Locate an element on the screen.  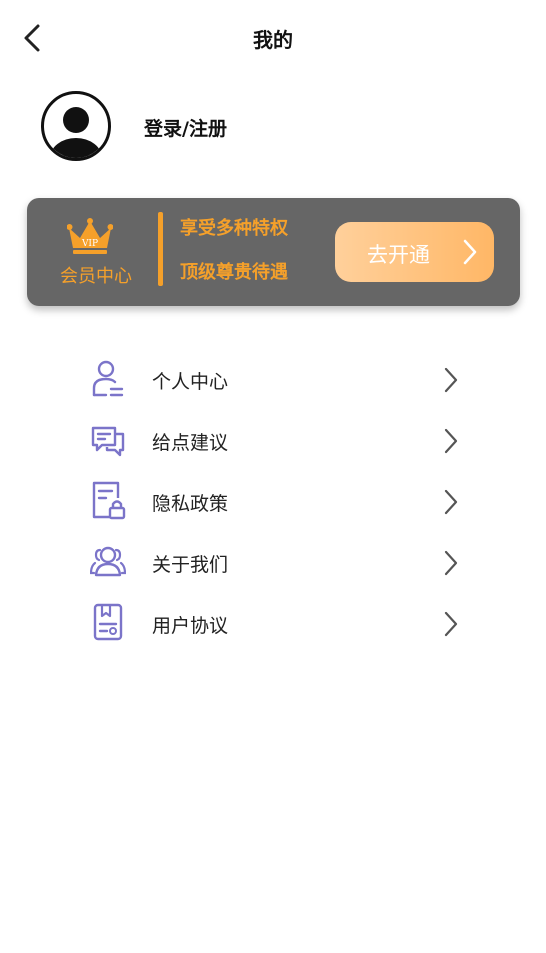
menu-item-about-us: 关于我们 is located at coordinates (280, 561).